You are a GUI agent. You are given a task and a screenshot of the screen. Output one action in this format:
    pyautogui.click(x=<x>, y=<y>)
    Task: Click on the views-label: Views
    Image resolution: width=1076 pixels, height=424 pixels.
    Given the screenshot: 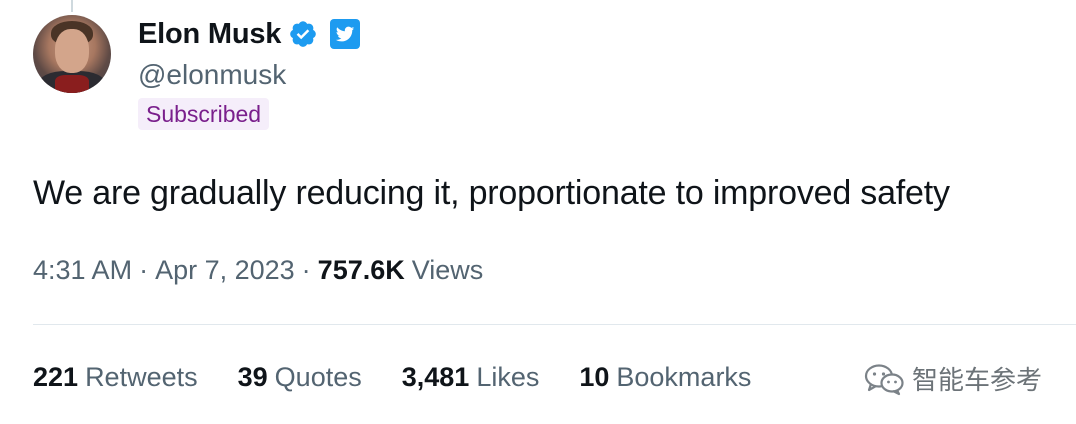 What is the action you would take?
    pyautogui.click(x=448, y=270)
    